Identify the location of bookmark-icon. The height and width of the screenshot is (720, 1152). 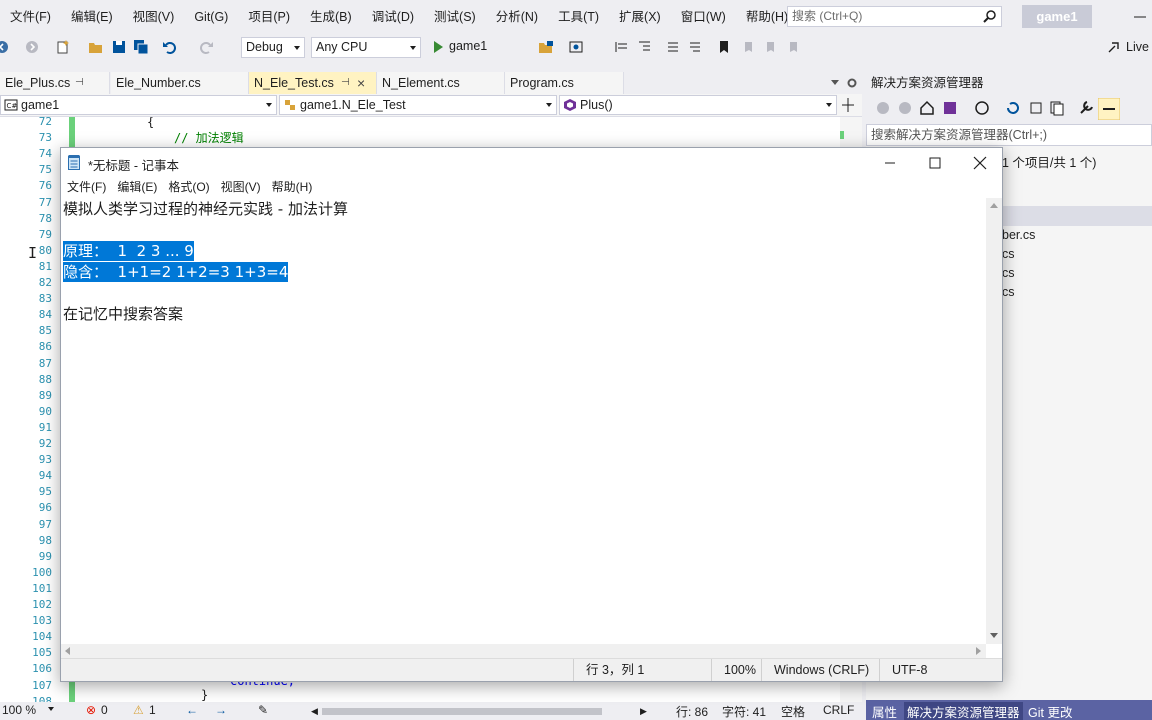
(724, 47).